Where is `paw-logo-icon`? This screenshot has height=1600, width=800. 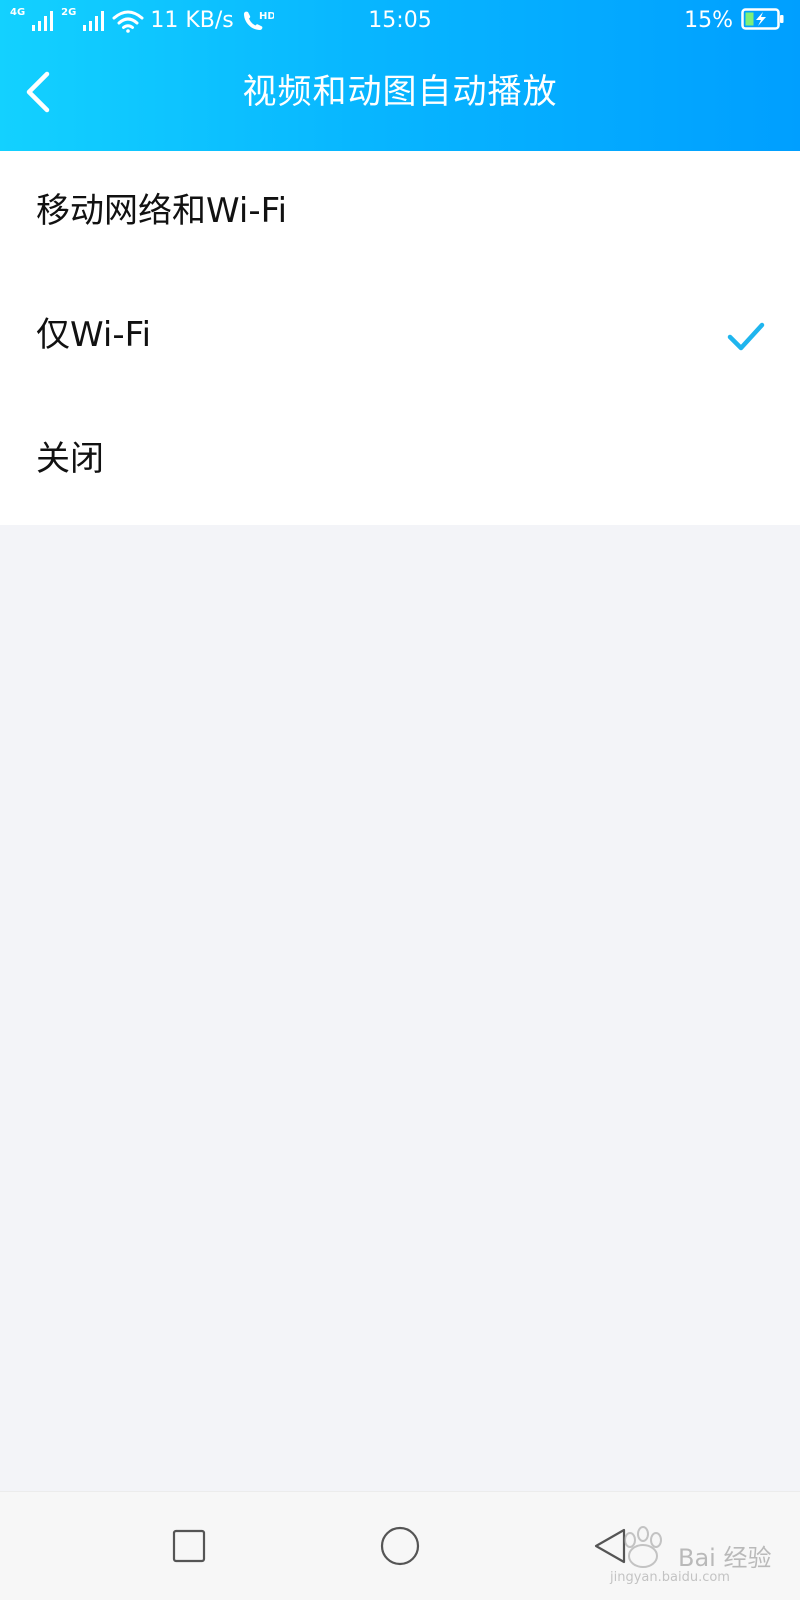
paw-logo-icon is located at coordinates (643, 1547).